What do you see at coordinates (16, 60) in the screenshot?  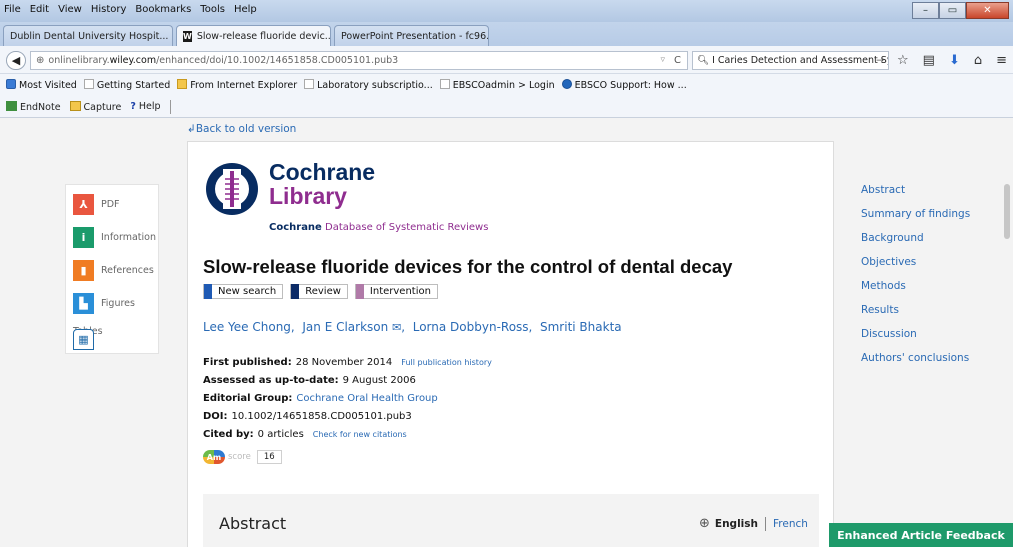 I see `back-arrow-icon: ◀` at bounding box center [16, 60].